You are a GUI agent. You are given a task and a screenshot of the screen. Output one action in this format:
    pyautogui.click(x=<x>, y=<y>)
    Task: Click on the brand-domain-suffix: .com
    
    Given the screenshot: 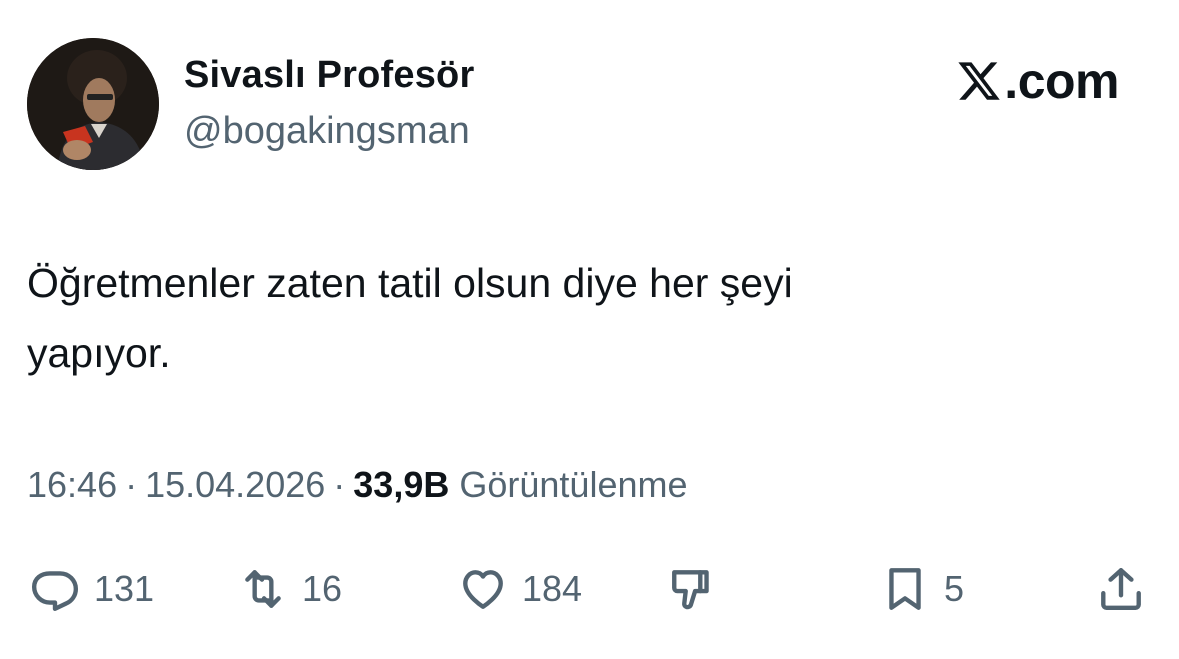 What is the action you would take?
    pyautogui.click(x=1061, y=81)
    